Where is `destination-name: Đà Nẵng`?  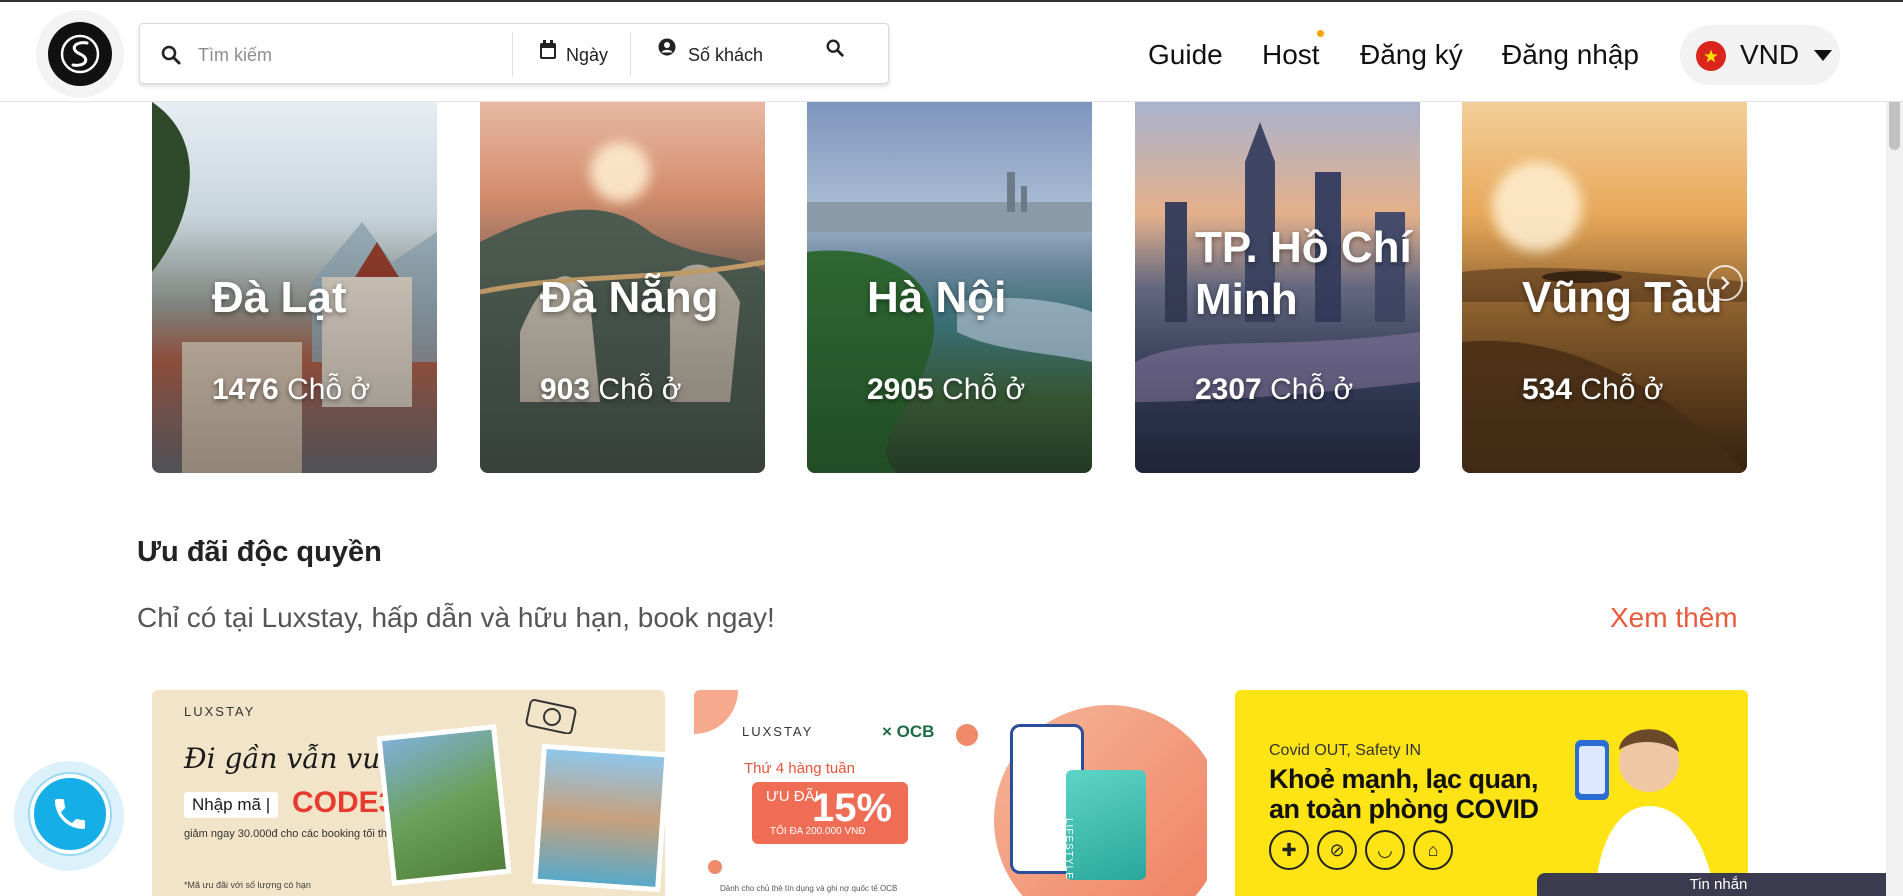
destination-name: Đà Nẵng is located at coordinates (629, 297).